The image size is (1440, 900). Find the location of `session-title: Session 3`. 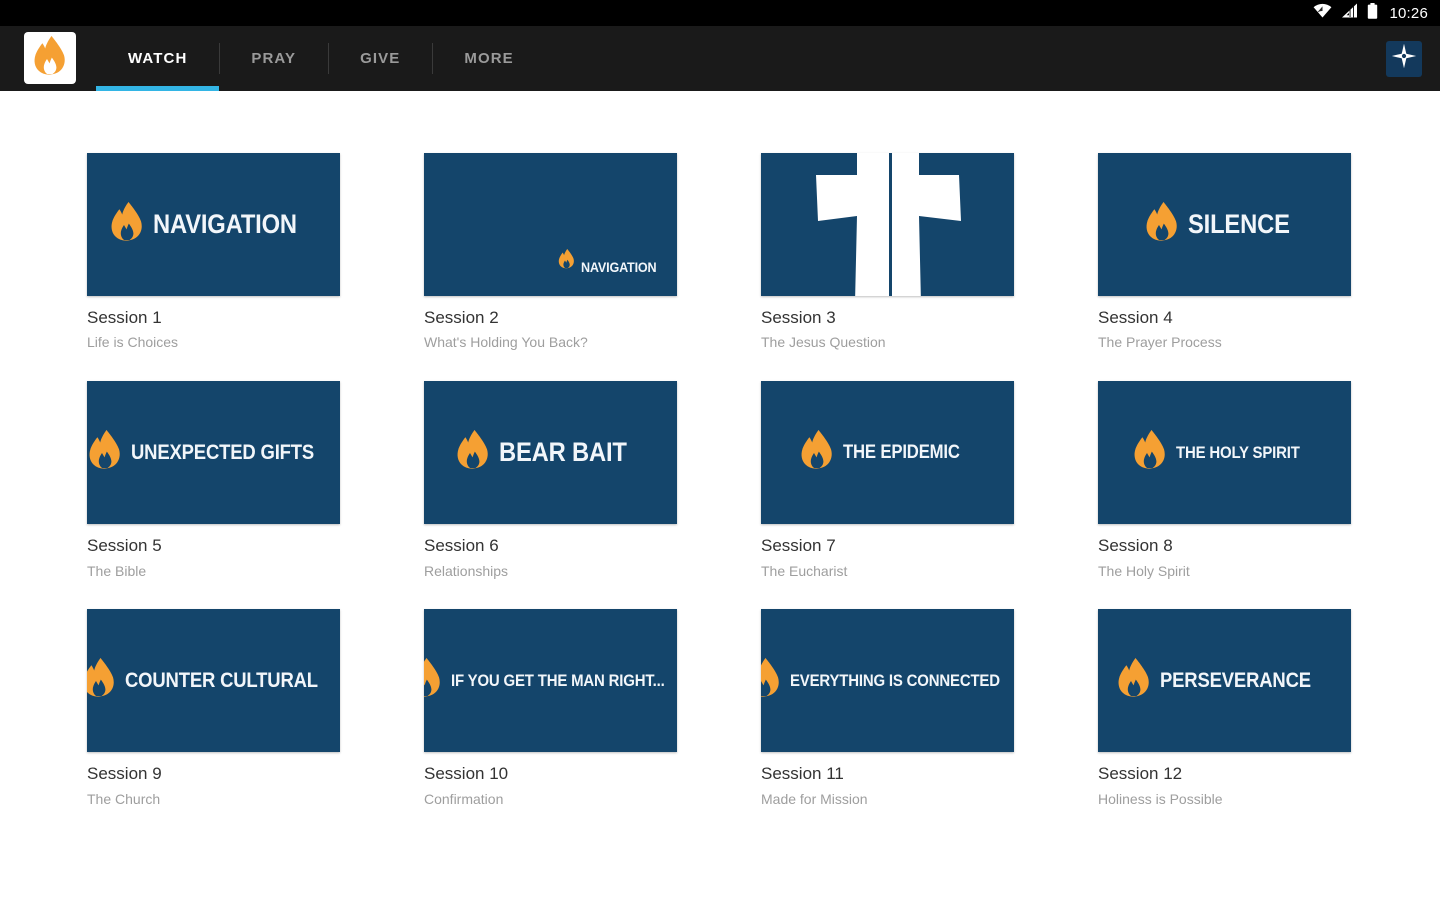

session-title: Session 3 is located at coordinates (798, 317).